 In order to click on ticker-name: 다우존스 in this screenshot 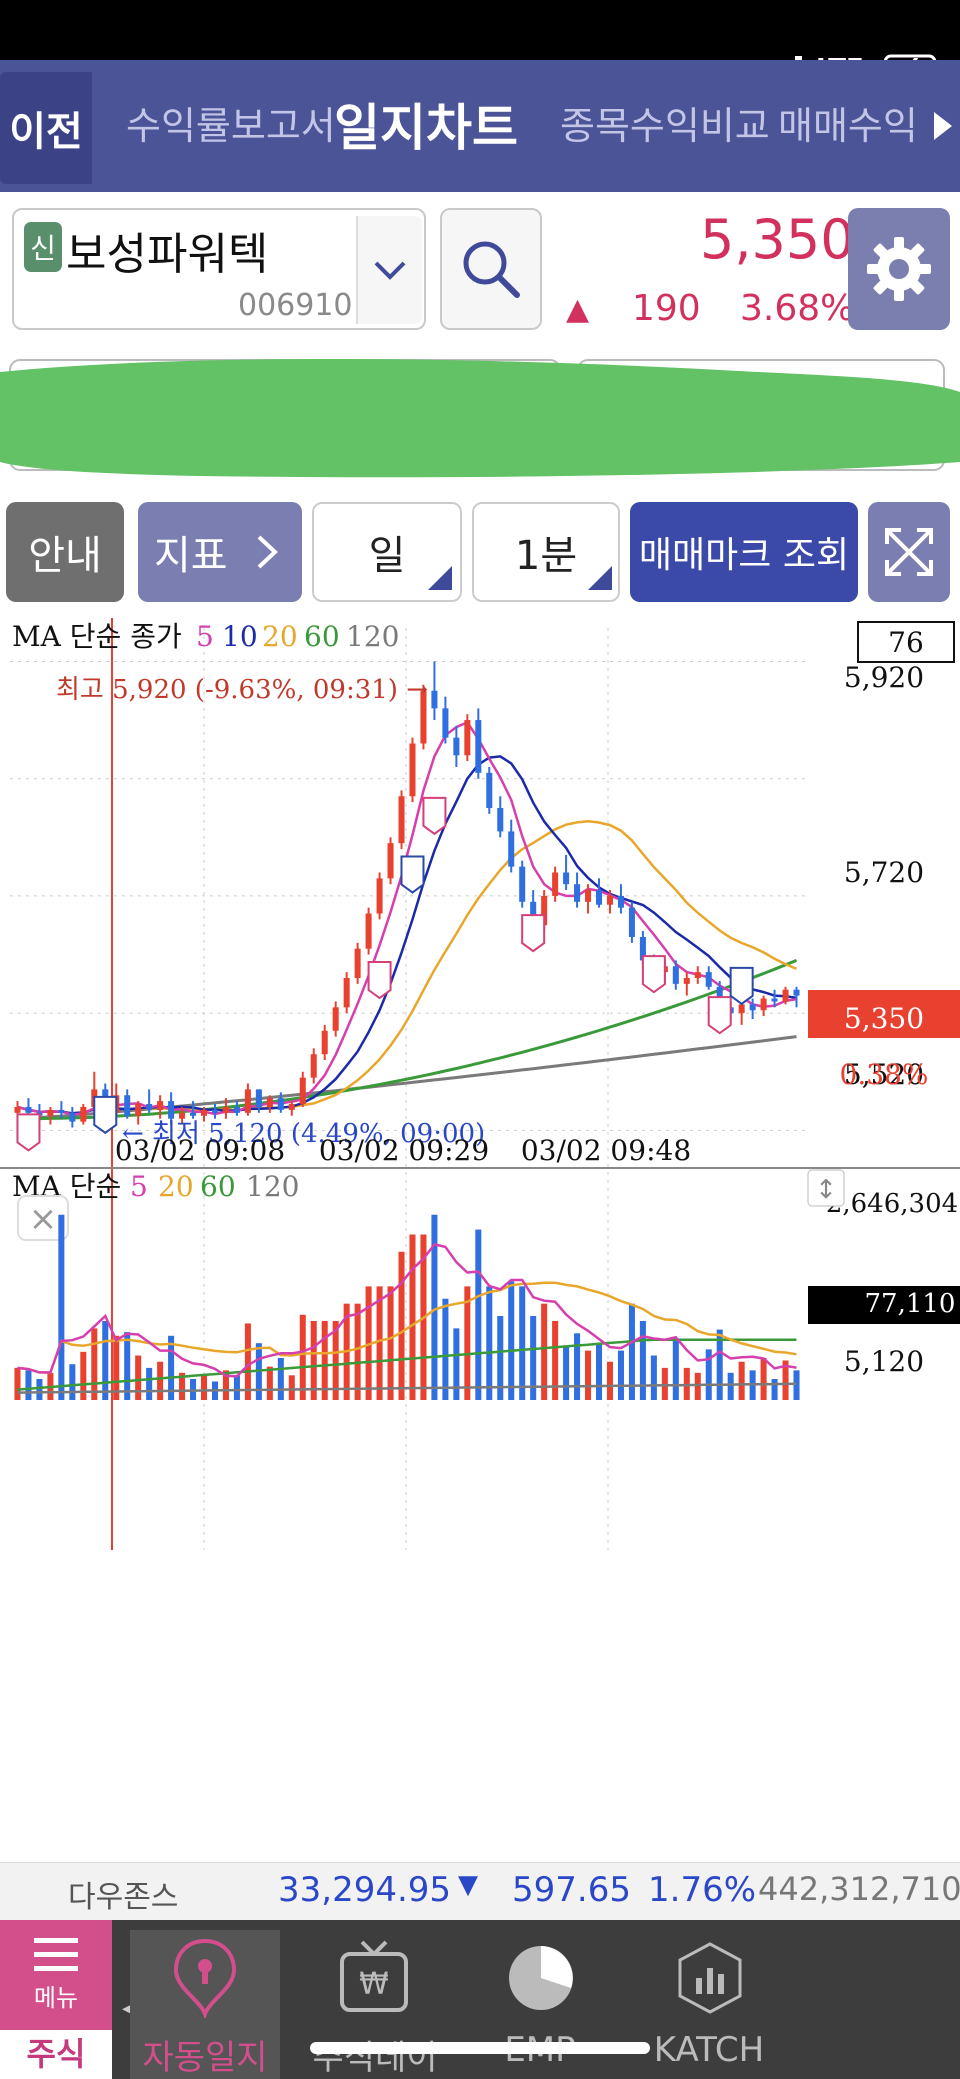, I will do `click(123, 1897)`.